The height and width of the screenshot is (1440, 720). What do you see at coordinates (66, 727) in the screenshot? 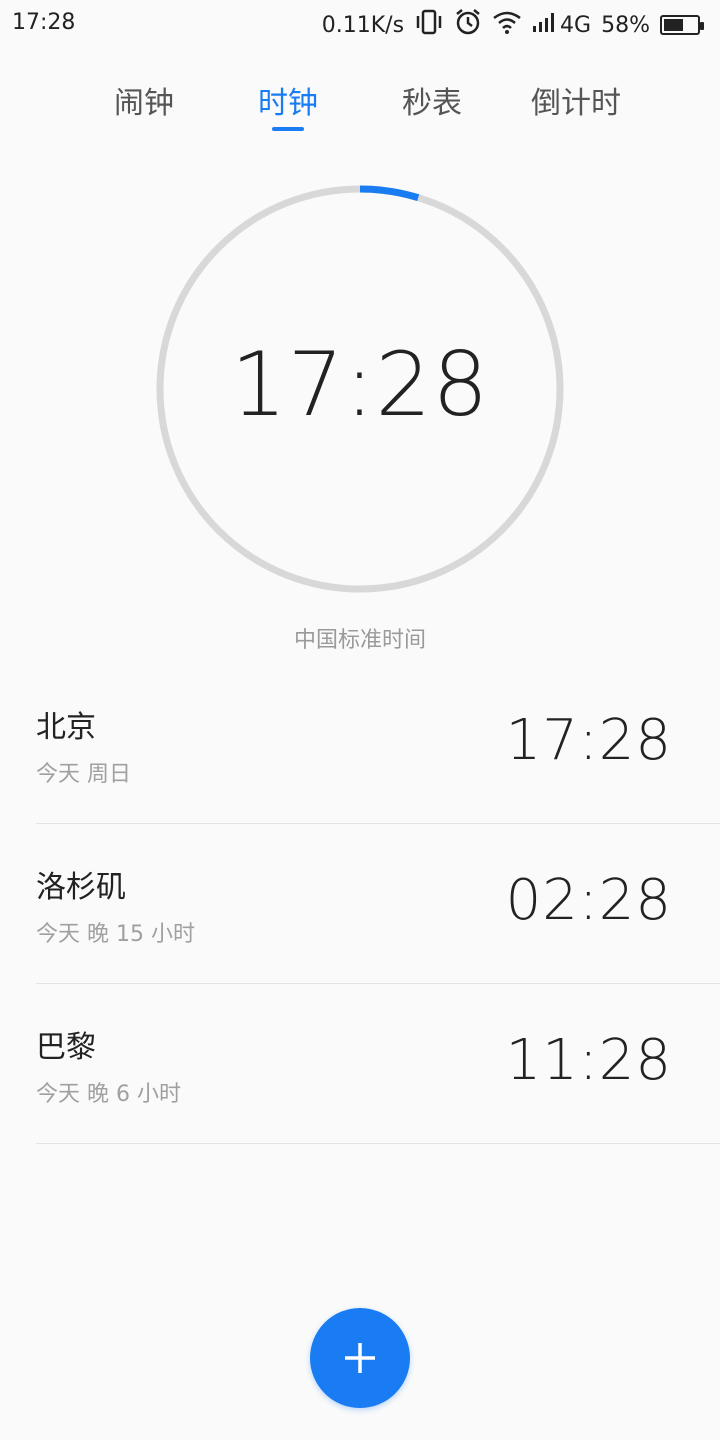
I see `city-name: 北京` at bounding box center [66, 727].